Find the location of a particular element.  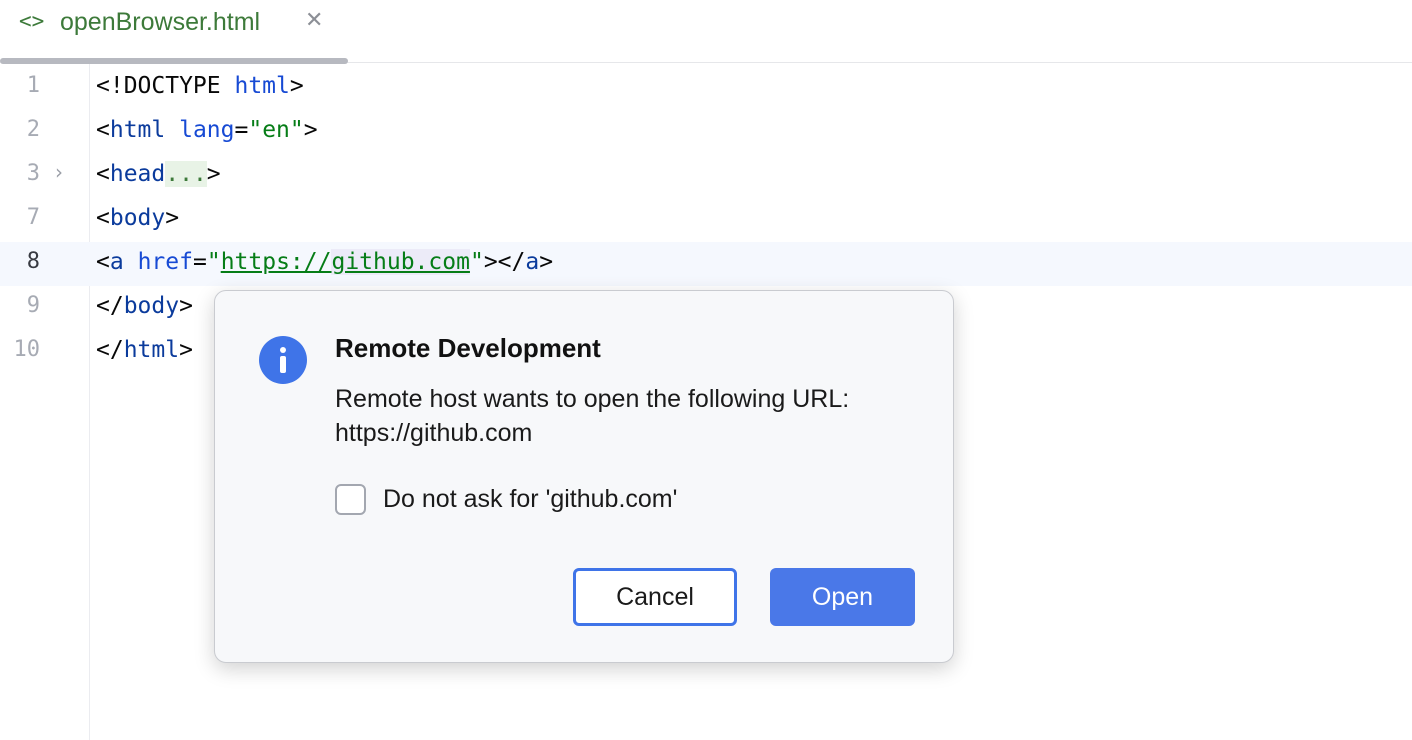

line-number: 2 is located at coordinates (33, 129).